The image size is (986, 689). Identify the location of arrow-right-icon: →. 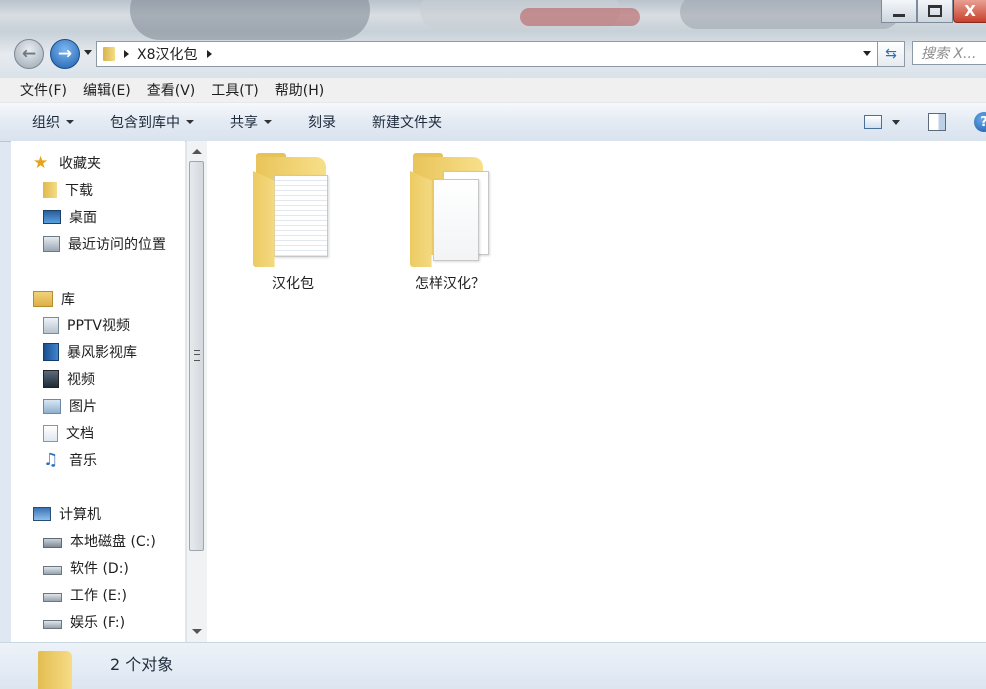
(65, 54).